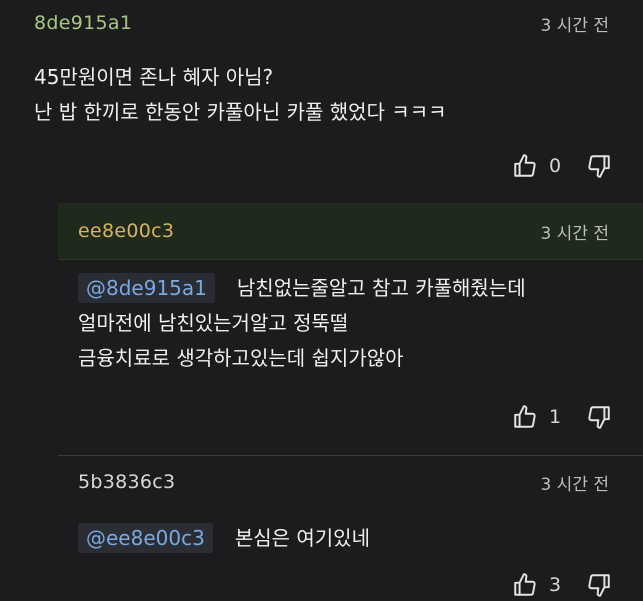 This screenshot has height=601, width=643. Describe the element at coordinates (555, 417) in the screenshot. I see `like-count: 1` at that location.